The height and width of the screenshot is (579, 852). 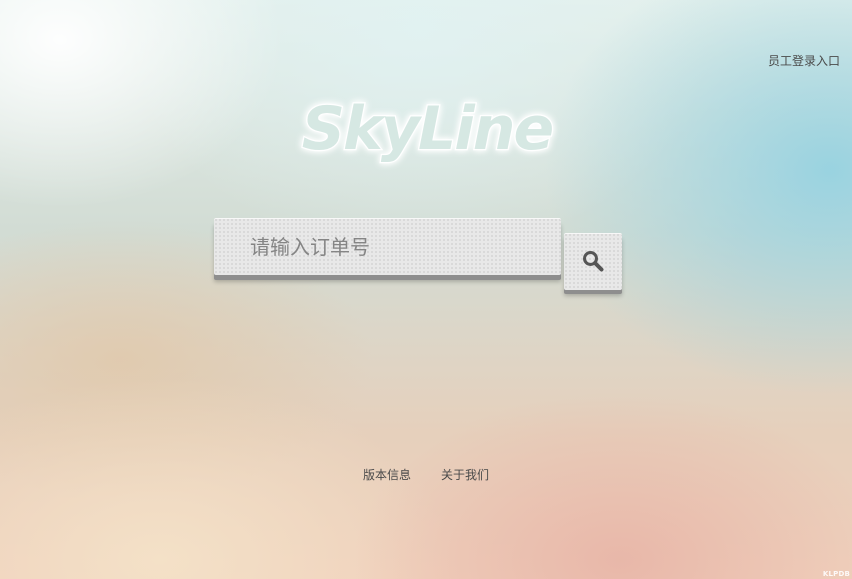 I want to click on order-search-box, so click(x=387, y=246).